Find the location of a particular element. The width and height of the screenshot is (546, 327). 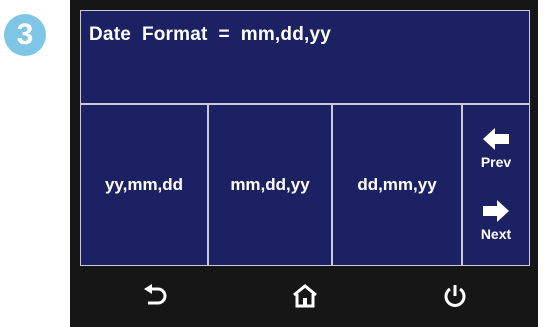

left-arrow-icon is located at coordinates (495, 139).